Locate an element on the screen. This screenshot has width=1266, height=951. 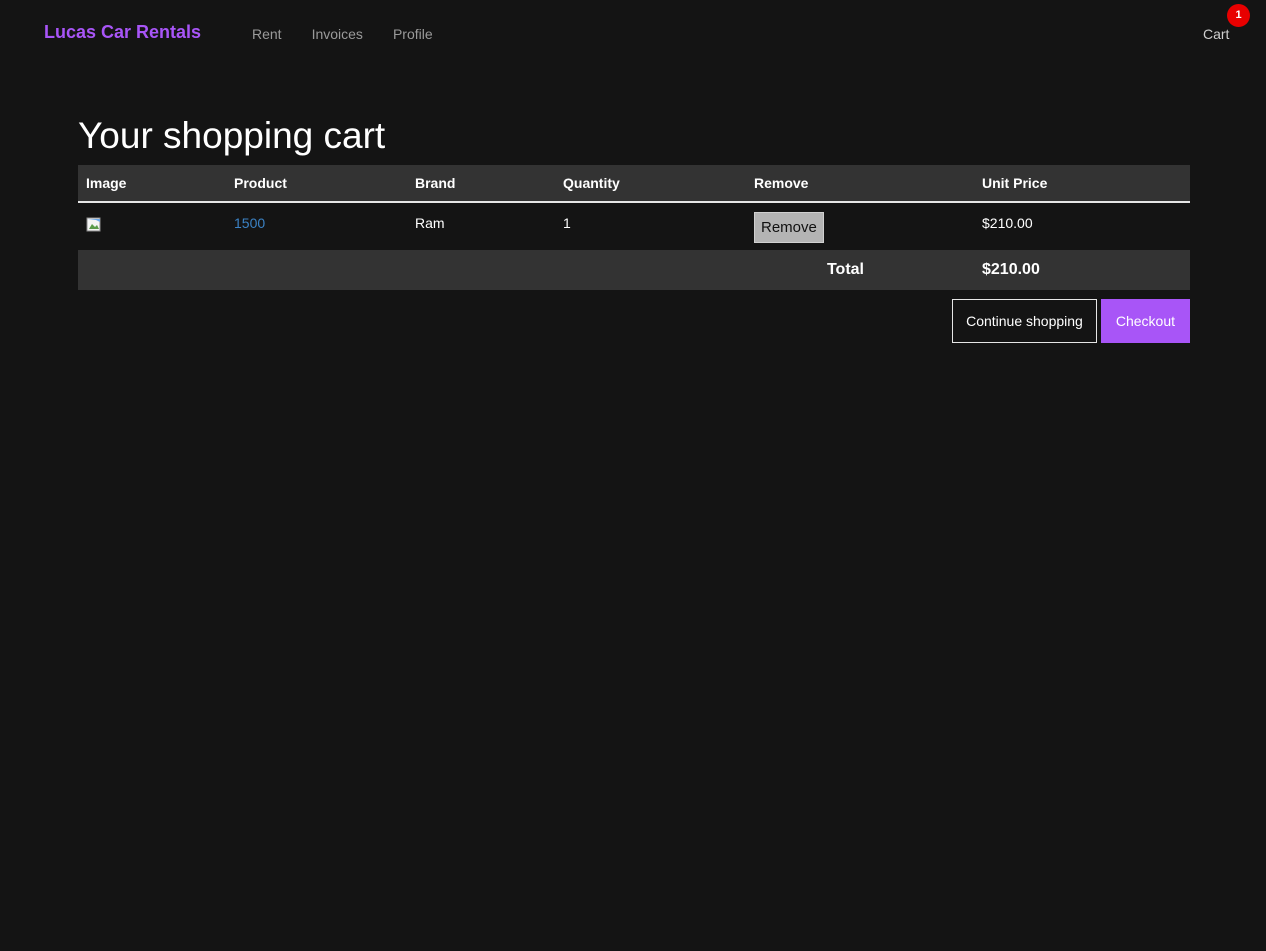
cell-image is located at coordinates (152, 226).